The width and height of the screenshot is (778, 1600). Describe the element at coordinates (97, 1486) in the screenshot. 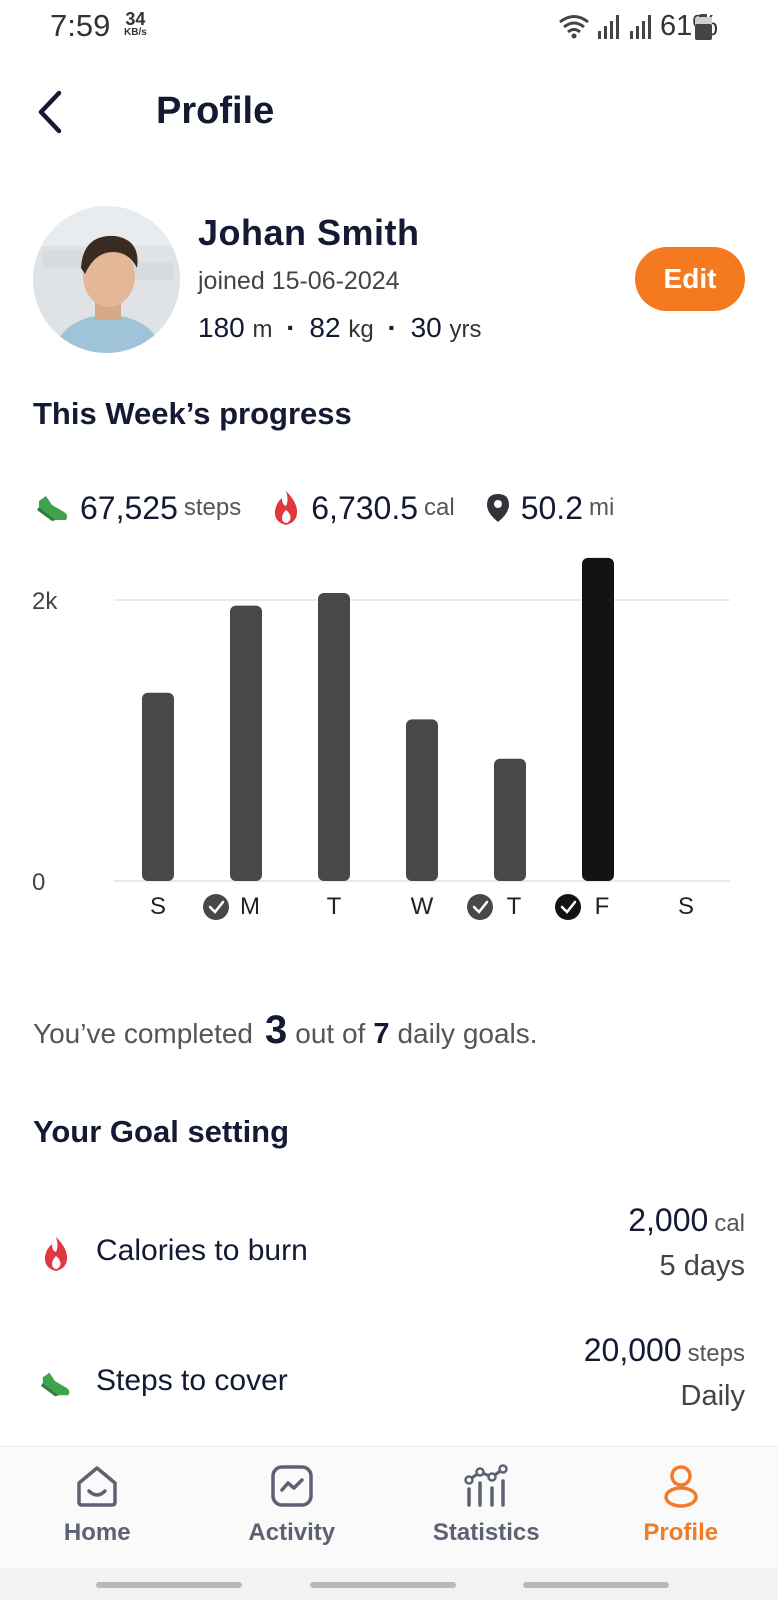

I see `home-icon` at that location.